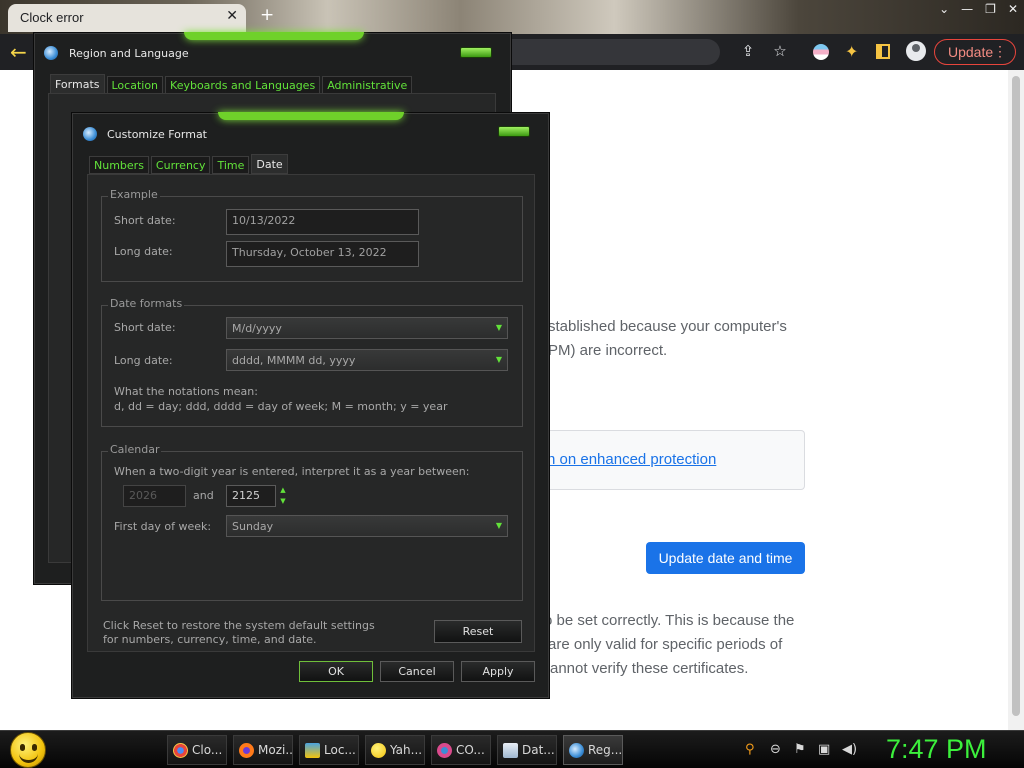 The width and height of the screenshot is (1024, 768). Describe the element at coordinates (267, 15) in the screenshot. I see `new-tab-button: +` at that location.